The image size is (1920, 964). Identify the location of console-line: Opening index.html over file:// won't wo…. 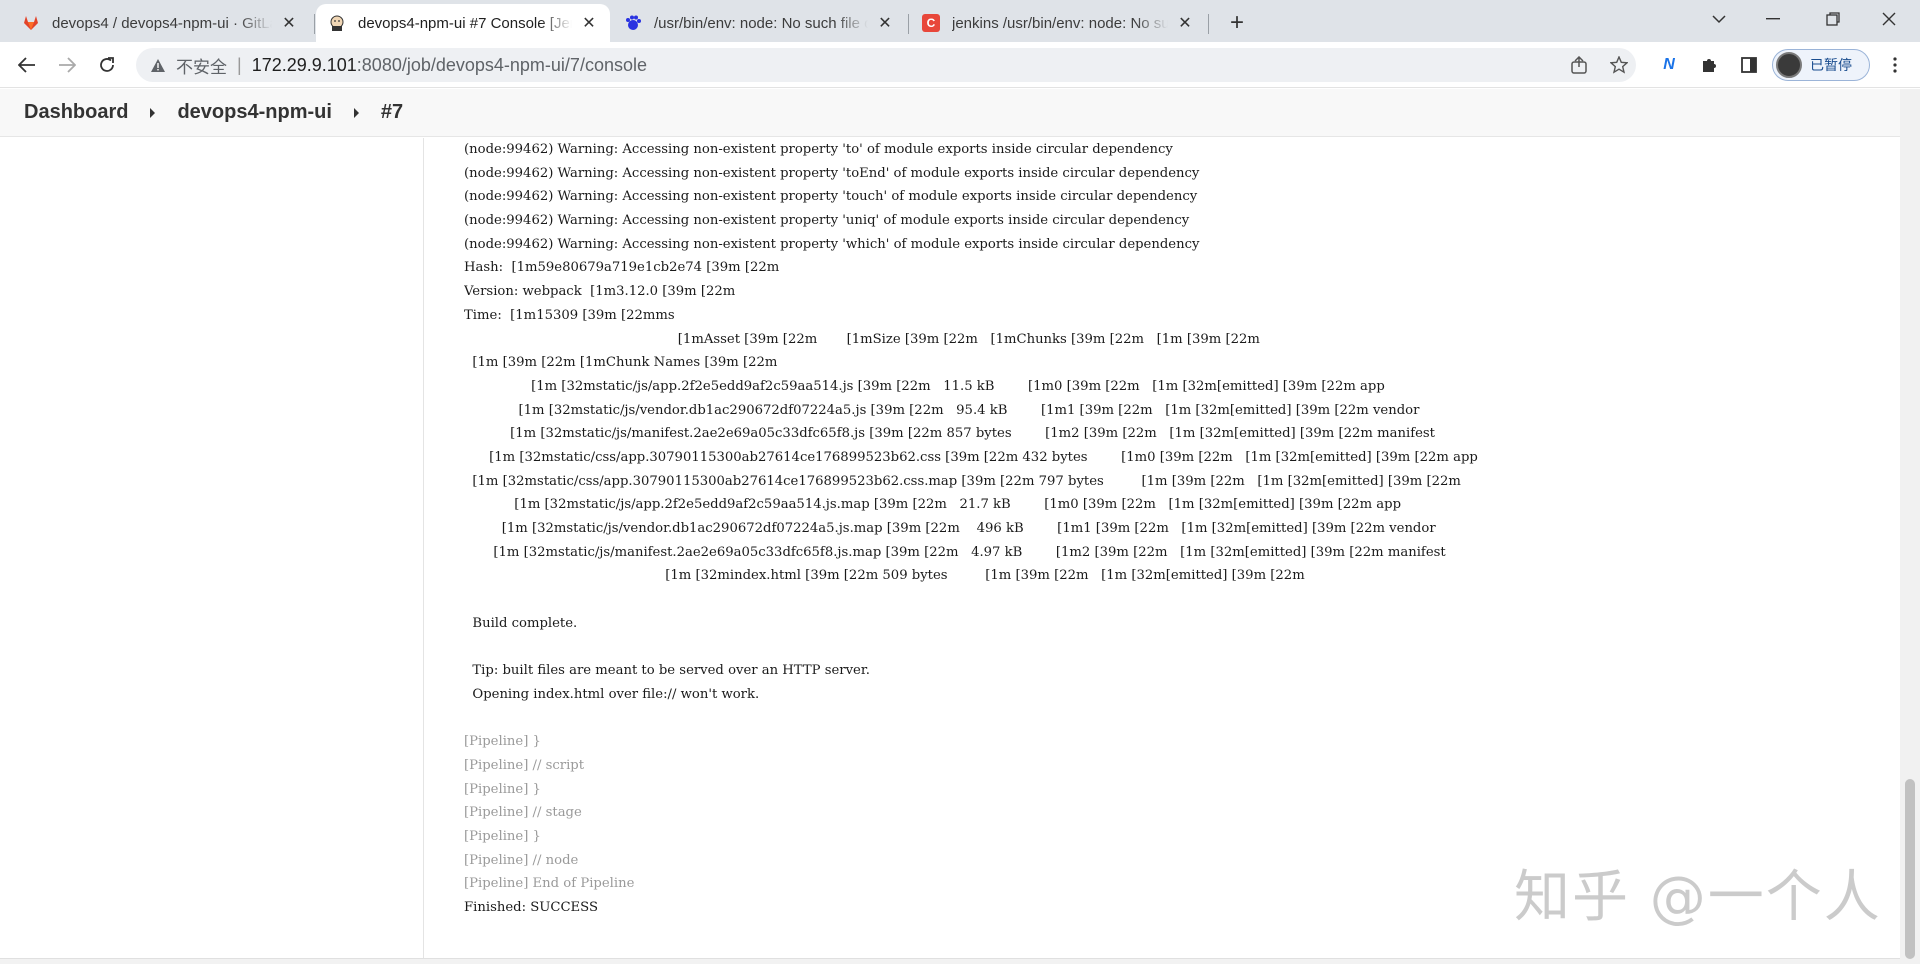
(612, 694).